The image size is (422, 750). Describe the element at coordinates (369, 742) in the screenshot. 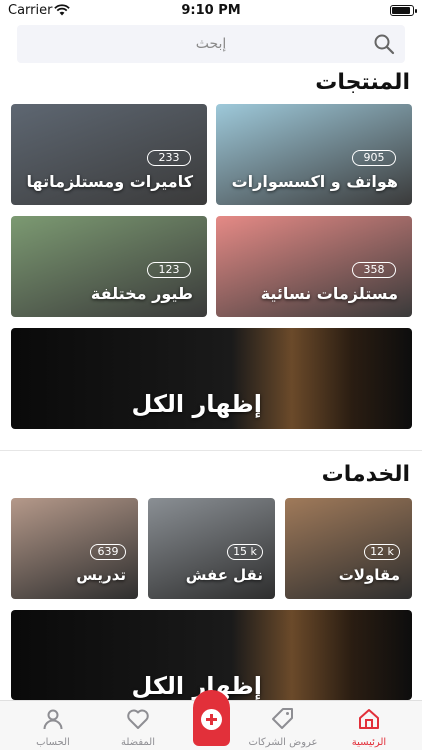

I see `tab-label: الرئيسية` at that location.